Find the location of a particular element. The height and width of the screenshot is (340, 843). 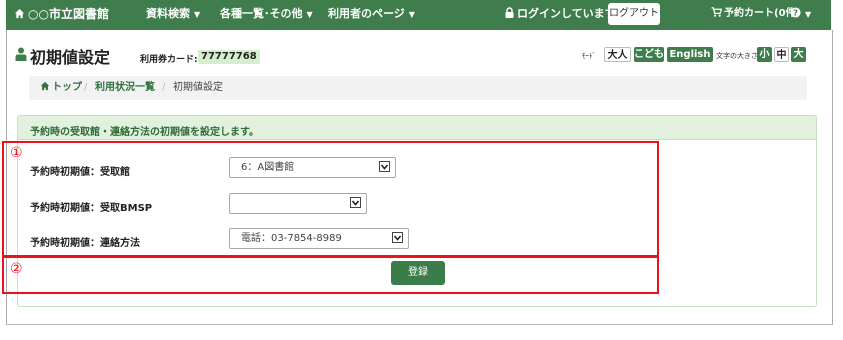

login-status-text: ログインしています is located at coordinates (566, 13).